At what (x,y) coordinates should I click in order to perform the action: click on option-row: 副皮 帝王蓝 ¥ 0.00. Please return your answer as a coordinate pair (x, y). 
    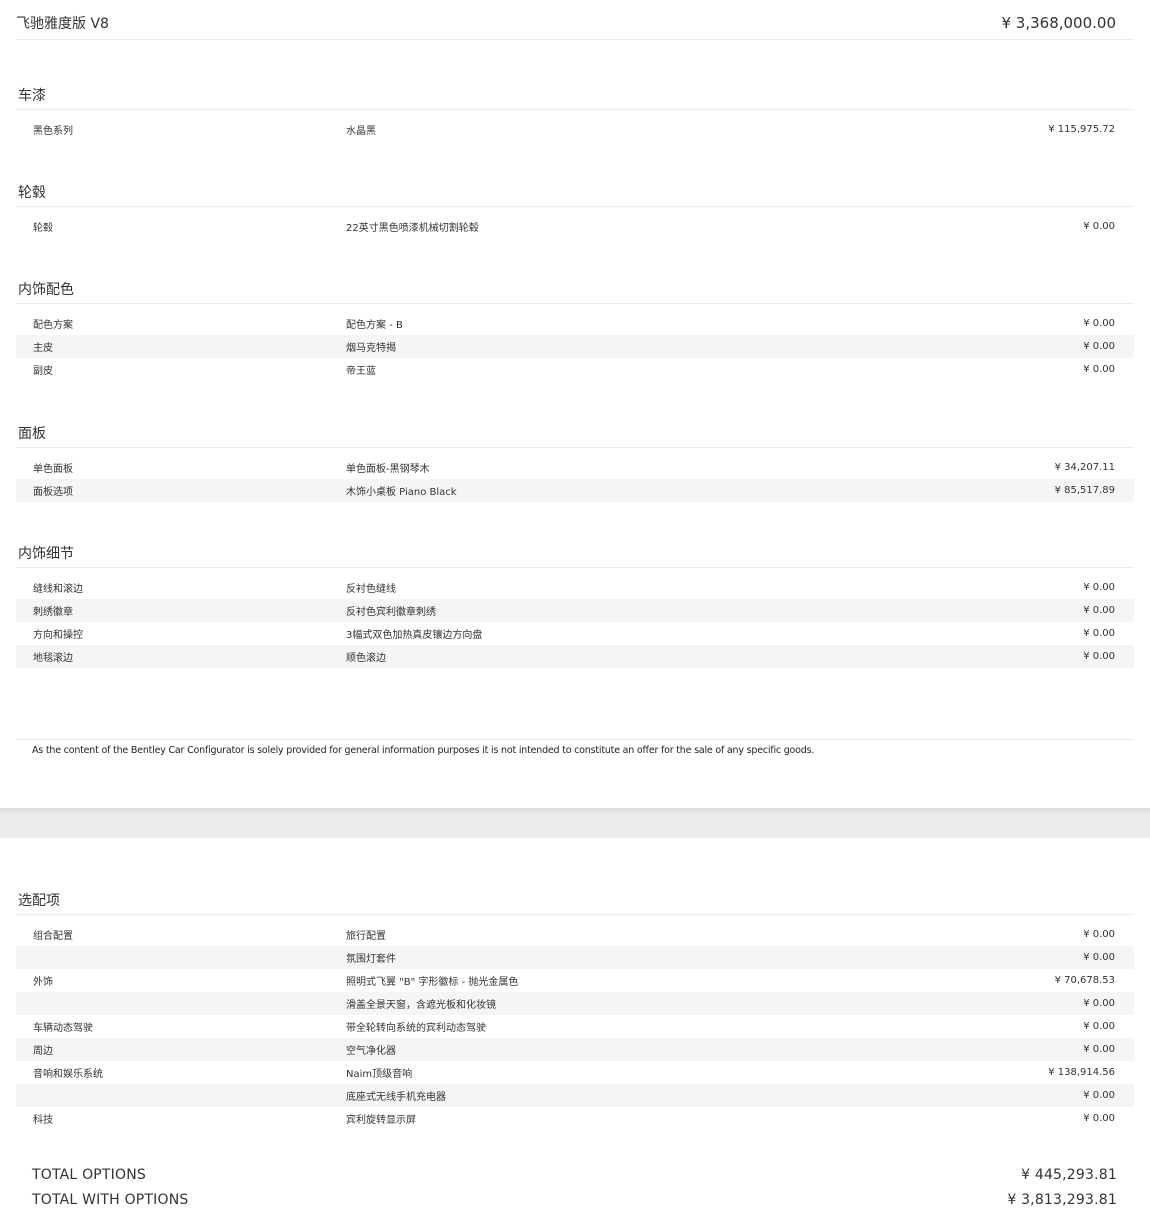
    Looking at the image, I should click on (575, 369).